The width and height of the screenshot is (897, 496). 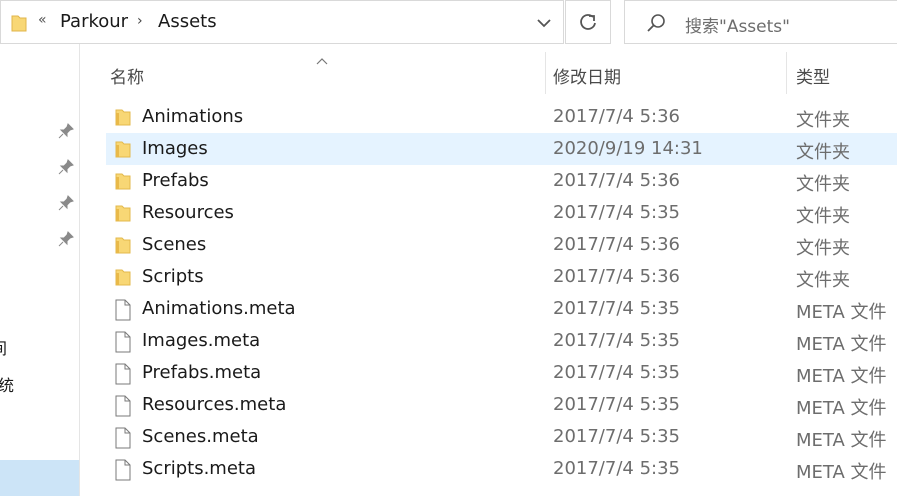 What do you see at coordinates (501, 341) in the screenshot?
I see `file-row: Images.meta 2017/7/4 5:35 META 文件` at bounding box center [501, 341].